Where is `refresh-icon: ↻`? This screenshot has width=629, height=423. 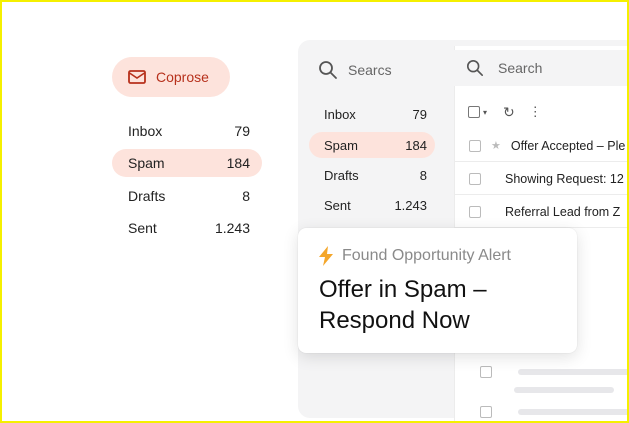 refresh-icon: ↻ is located at coordinates (509, 112).